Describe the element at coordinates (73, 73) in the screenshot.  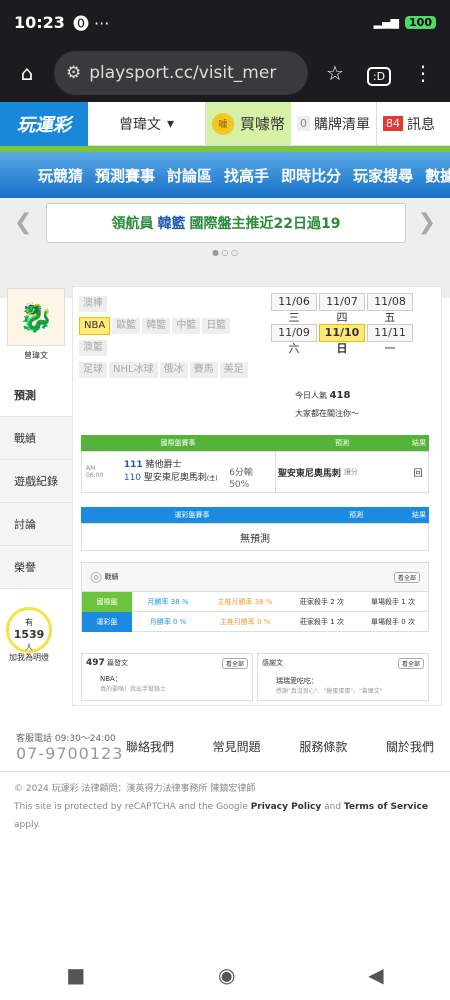
I see `site-settings-icon: ⚙` at that location.